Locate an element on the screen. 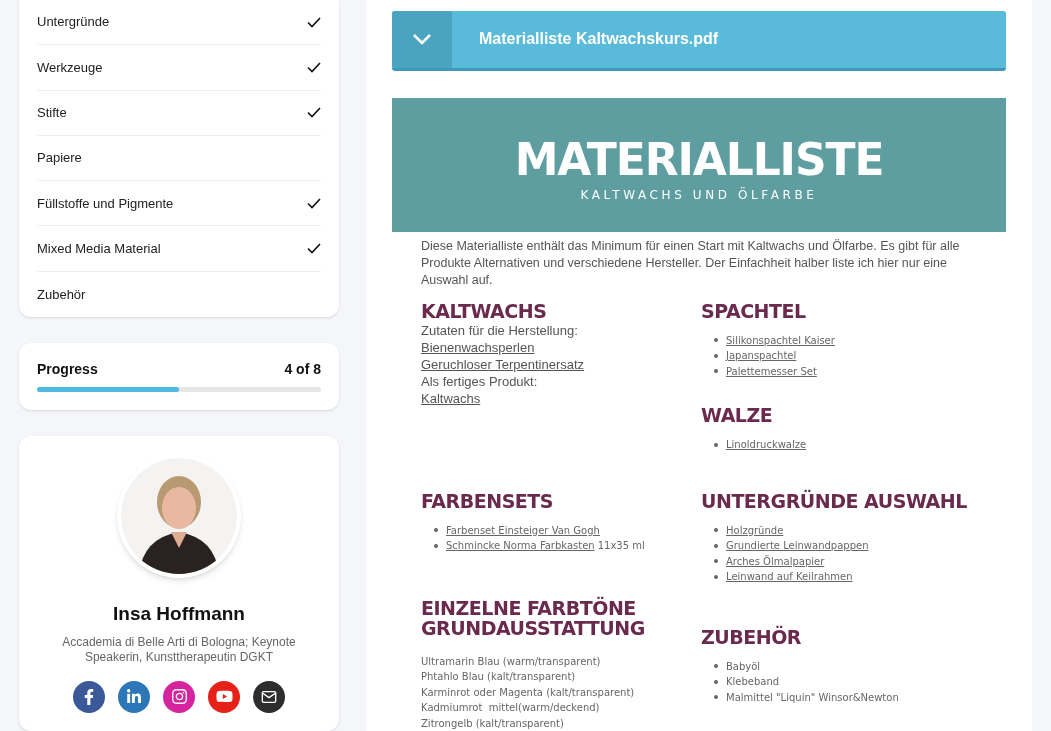 This screenshot has width=1051, height=731. product-link: Arches Ölmalpapier is located at coordinates (775, 561).